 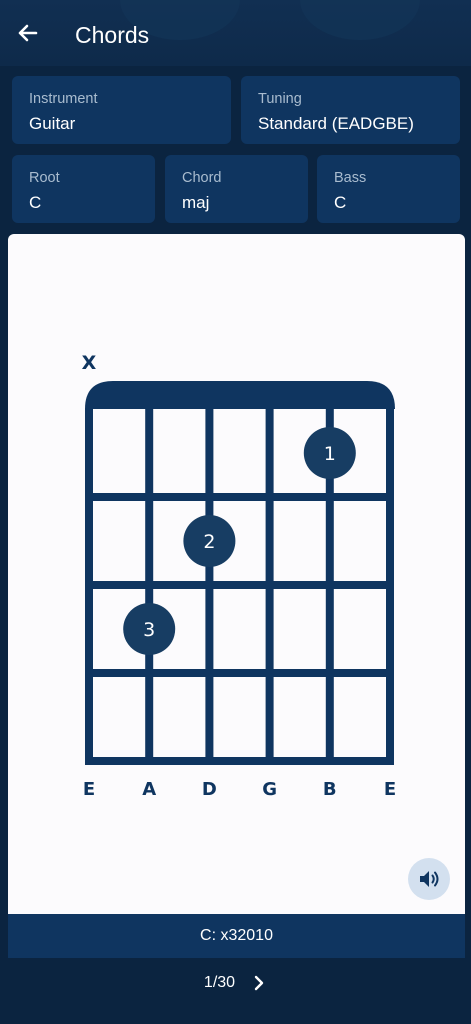 What do you see at coordinates (27, 33) in the screenshot?
I see `arrow-left-icon` at bounding box center [27, 33].